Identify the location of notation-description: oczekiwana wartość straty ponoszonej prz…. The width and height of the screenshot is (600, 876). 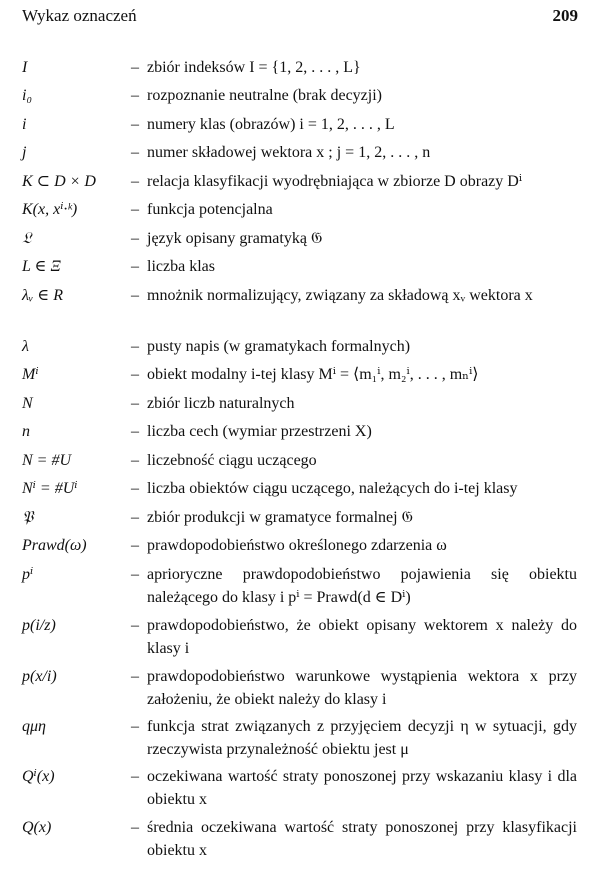
(362, 788).